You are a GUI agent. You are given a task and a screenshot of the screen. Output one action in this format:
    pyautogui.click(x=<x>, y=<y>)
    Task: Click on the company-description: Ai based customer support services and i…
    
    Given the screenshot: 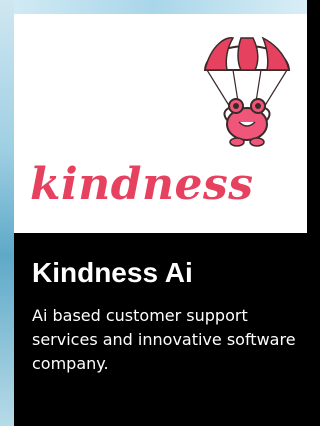 What is the action you would take?
    pyautogui.click(x=164, y=339)
    